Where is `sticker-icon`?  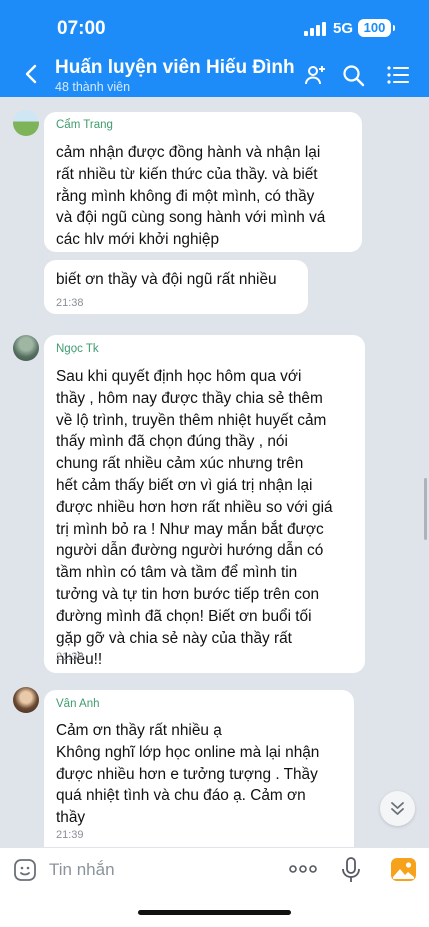 sticker-icon is located at coordinates (25, 870).